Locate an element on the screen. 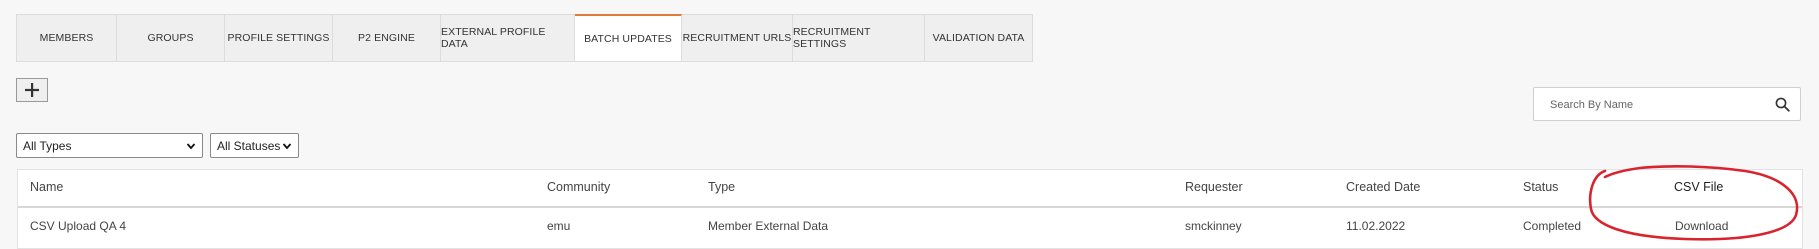  header-requester: Requester is located at coordinates (1214, 187).